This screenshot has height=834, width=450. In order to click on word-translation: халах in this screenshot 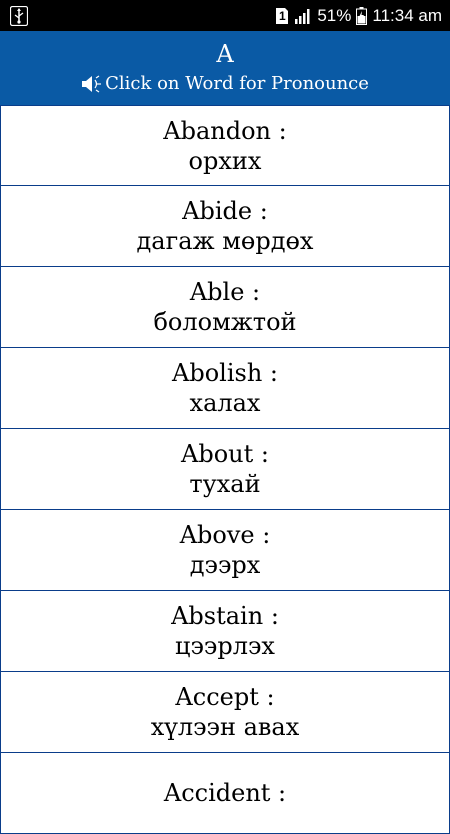, I will do `click(225, 403)`.